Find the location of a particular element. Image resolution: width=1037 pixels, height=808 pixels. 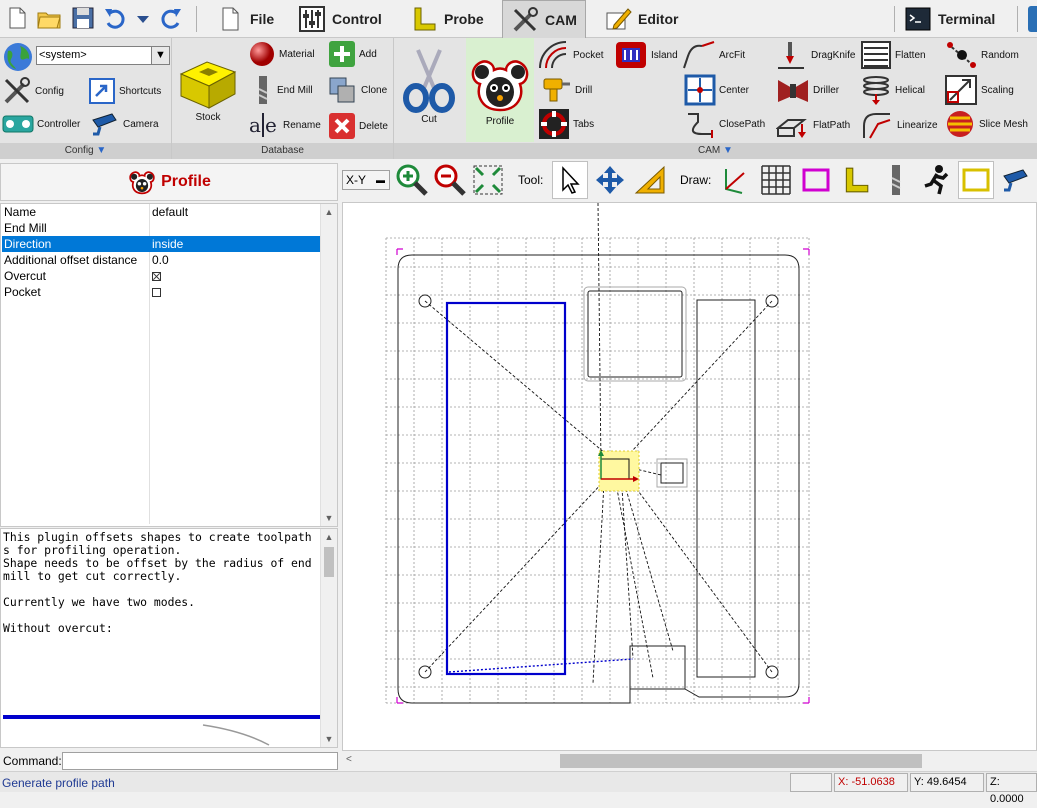

tab-editor: Editor is located at coordinates (641, 19).